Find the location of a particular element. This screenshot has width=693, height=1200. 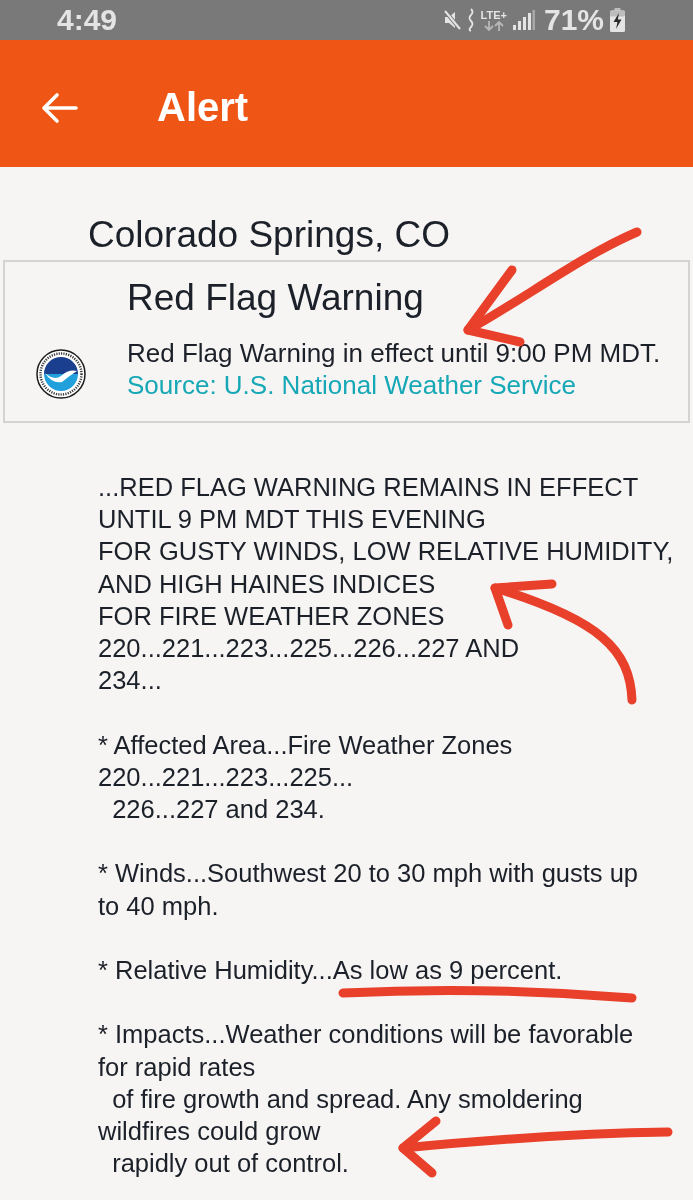

alert-text-line: 226...227 and 234. is located at coordinates (218, 809).